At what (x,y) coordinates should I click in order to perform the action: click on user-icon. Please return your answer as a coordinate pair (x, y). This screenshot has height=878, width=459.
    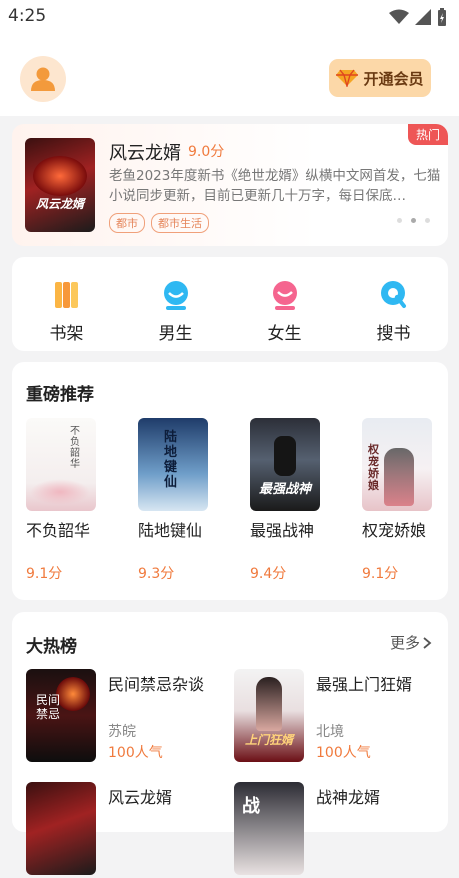
    Looking at the image, I should click on (43, 79).